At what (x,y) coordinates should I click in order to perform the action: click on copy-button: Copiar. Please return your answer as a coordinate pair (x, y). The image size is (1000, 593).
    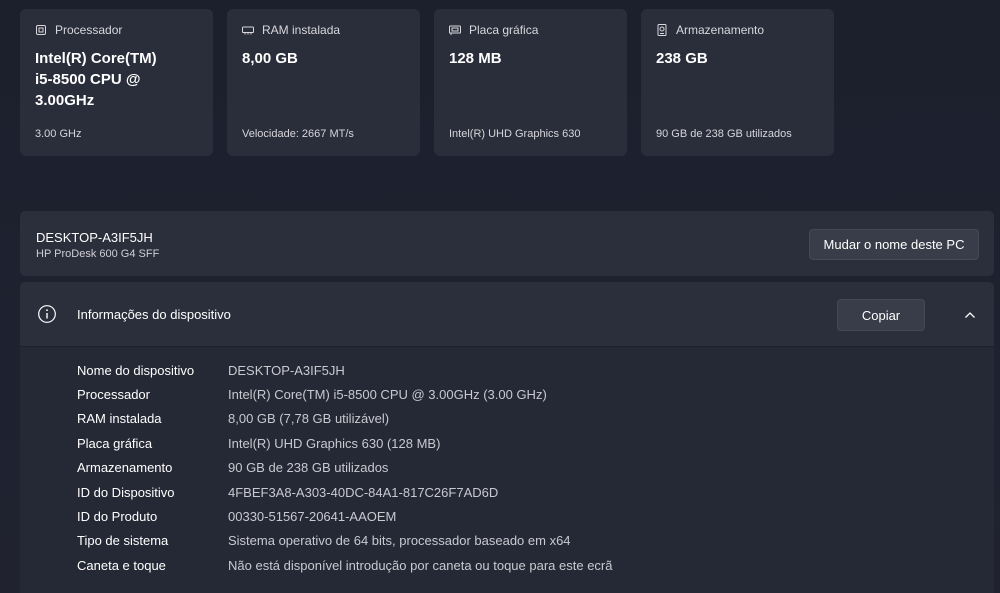
    Looking at the image, I should click on (881, 315).